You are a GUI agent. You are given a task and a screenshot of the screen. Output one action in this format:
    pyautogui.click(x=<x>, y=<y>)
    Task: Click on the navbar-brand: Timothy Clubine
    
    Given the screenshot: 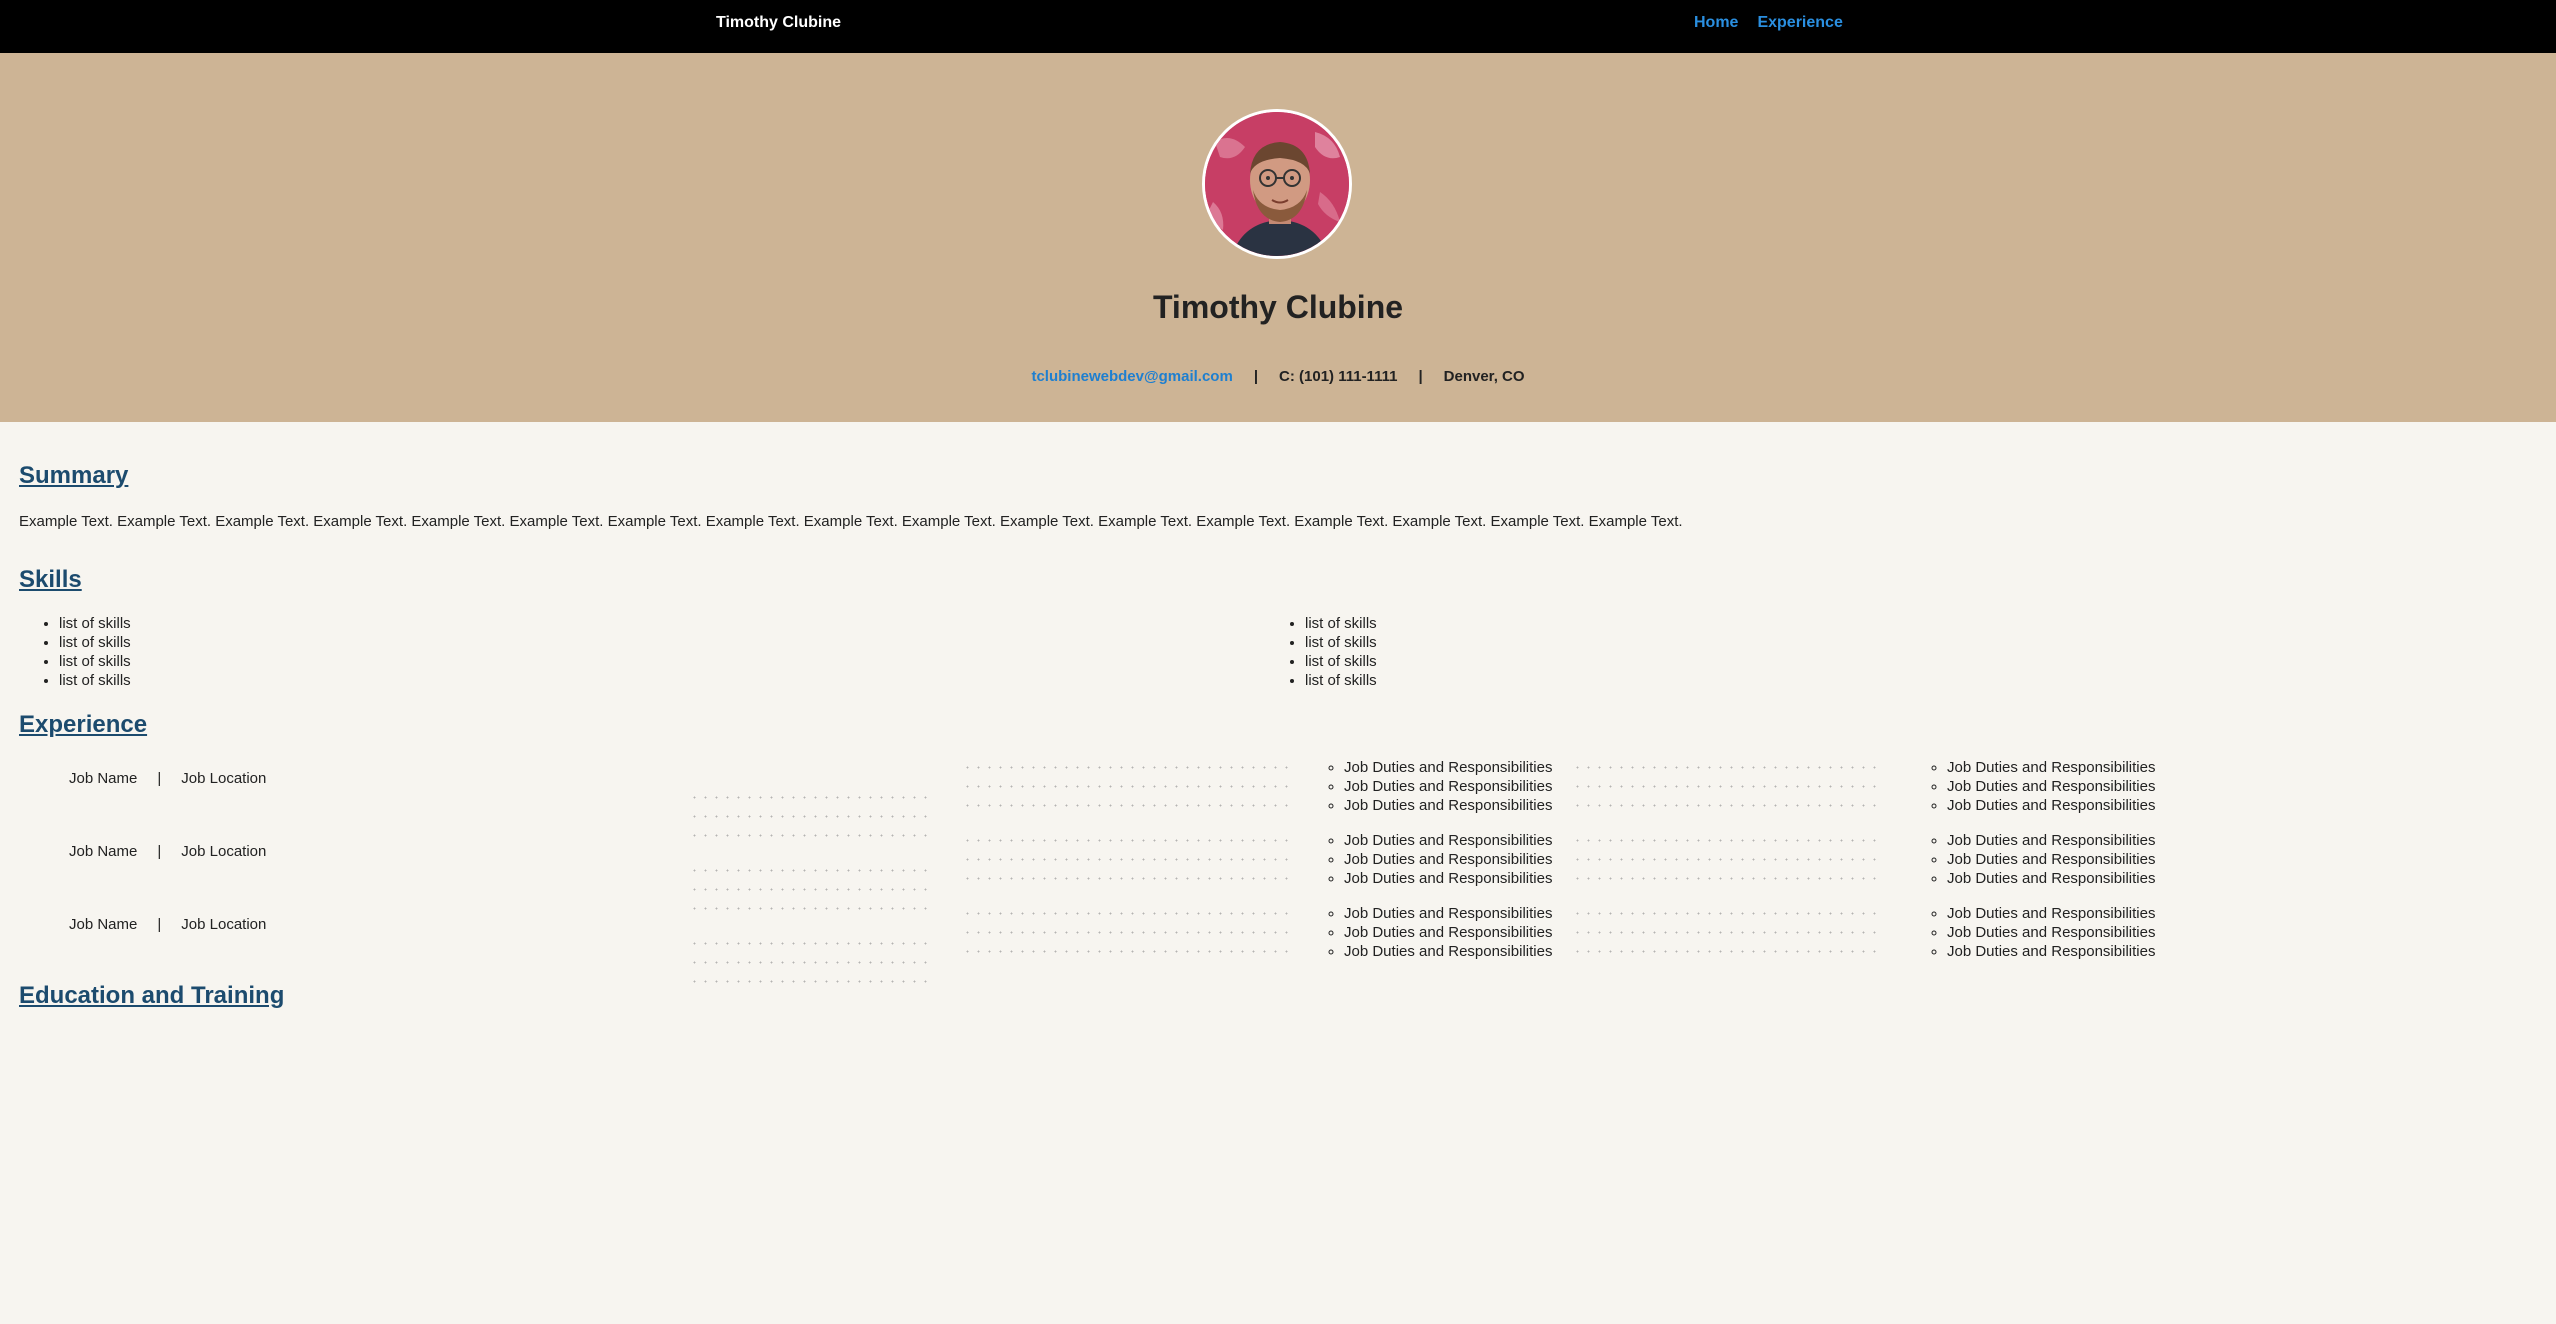 What is the action you would take?
    pyautogui.click(x=778, y=23)
    